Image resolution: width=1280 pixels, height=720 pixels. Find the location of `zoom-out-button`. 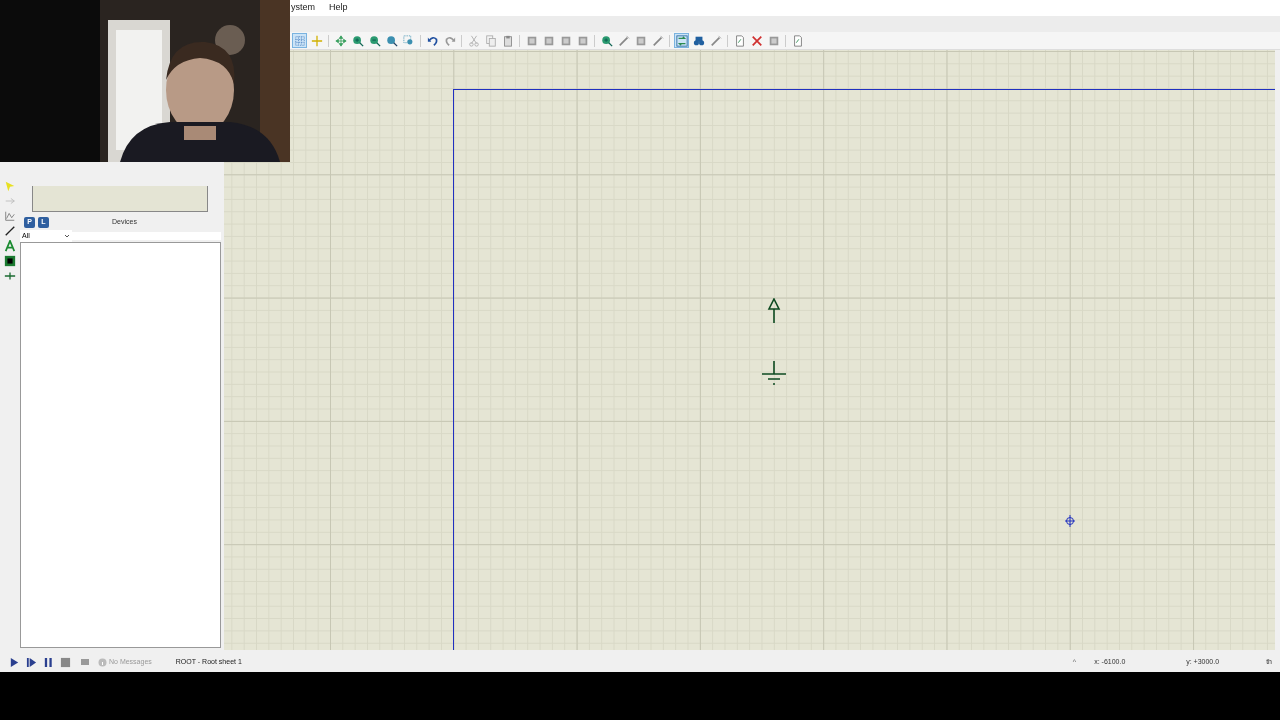

zoom-out-button is located at coordinates (374, 40).